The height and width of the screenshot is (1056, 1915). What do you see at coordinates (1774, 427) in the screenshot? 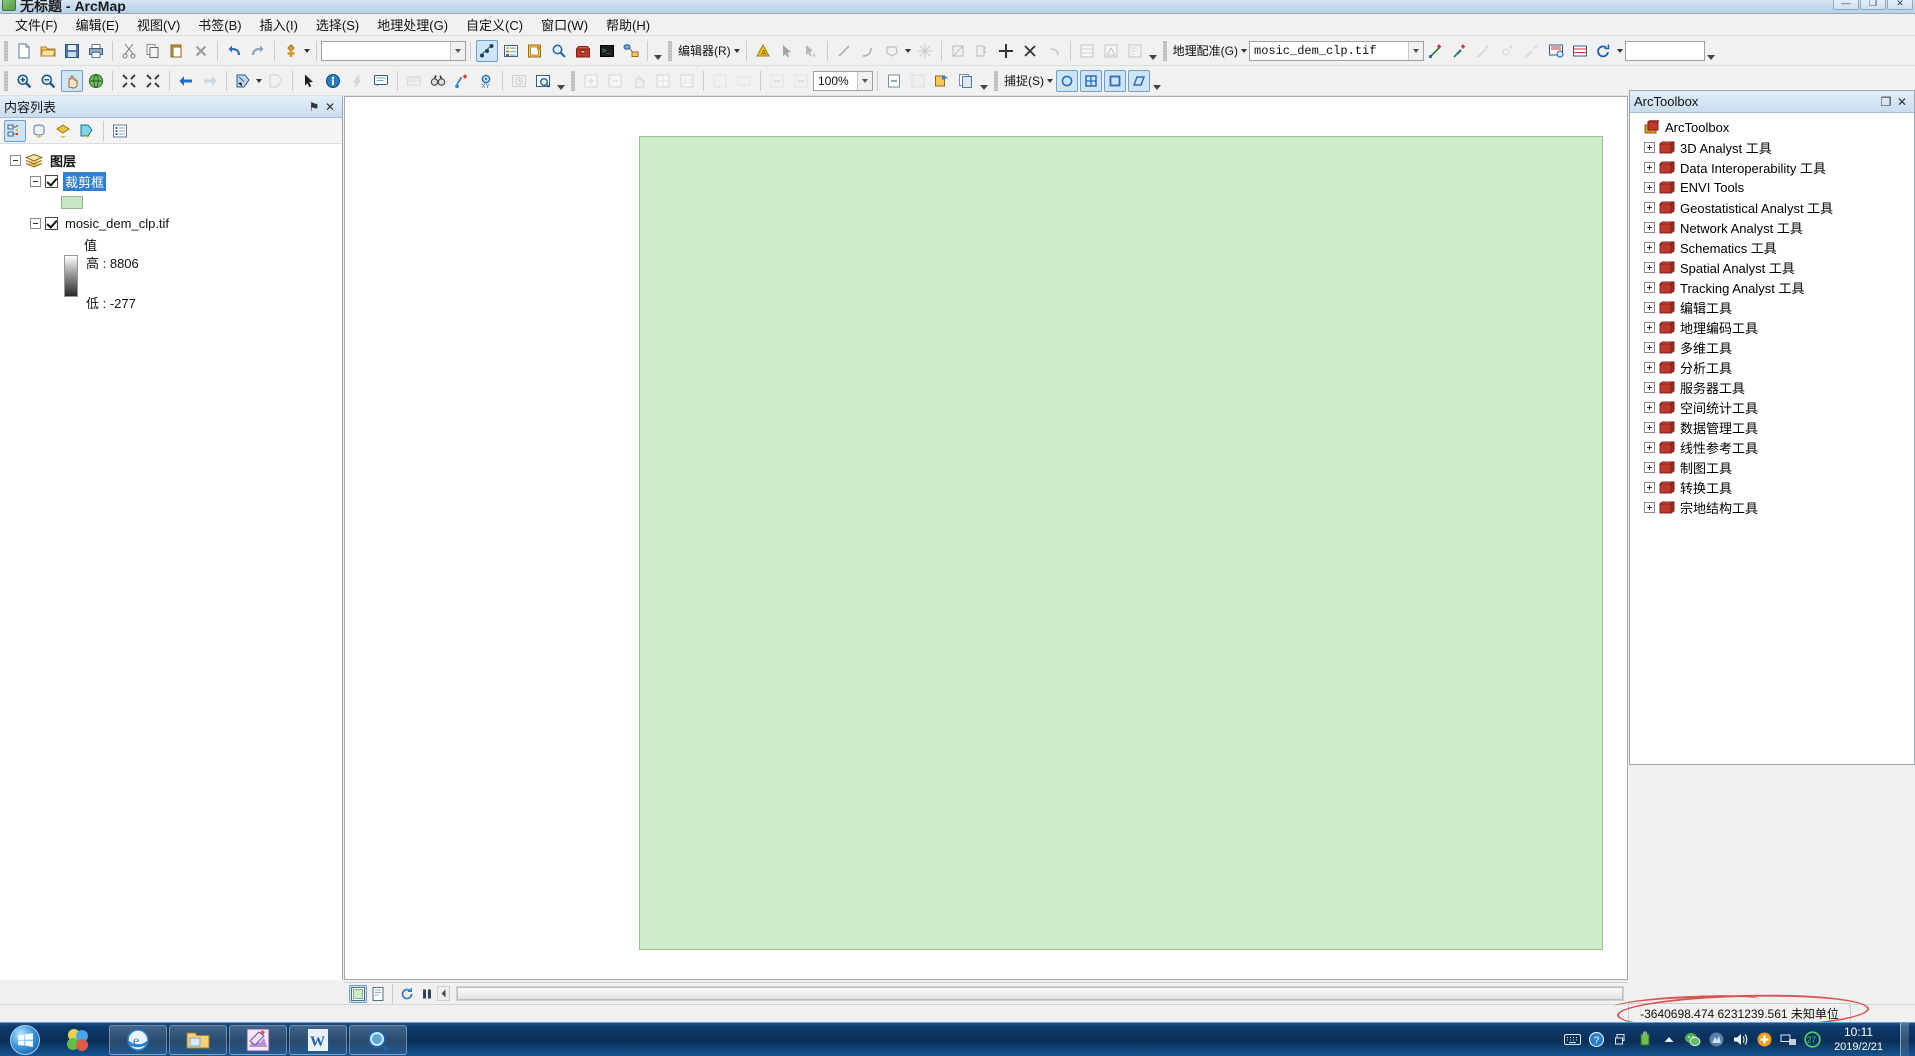
I see `toolbox-item-data-management: 数据管理工具` at bounding box center [1774, 427].